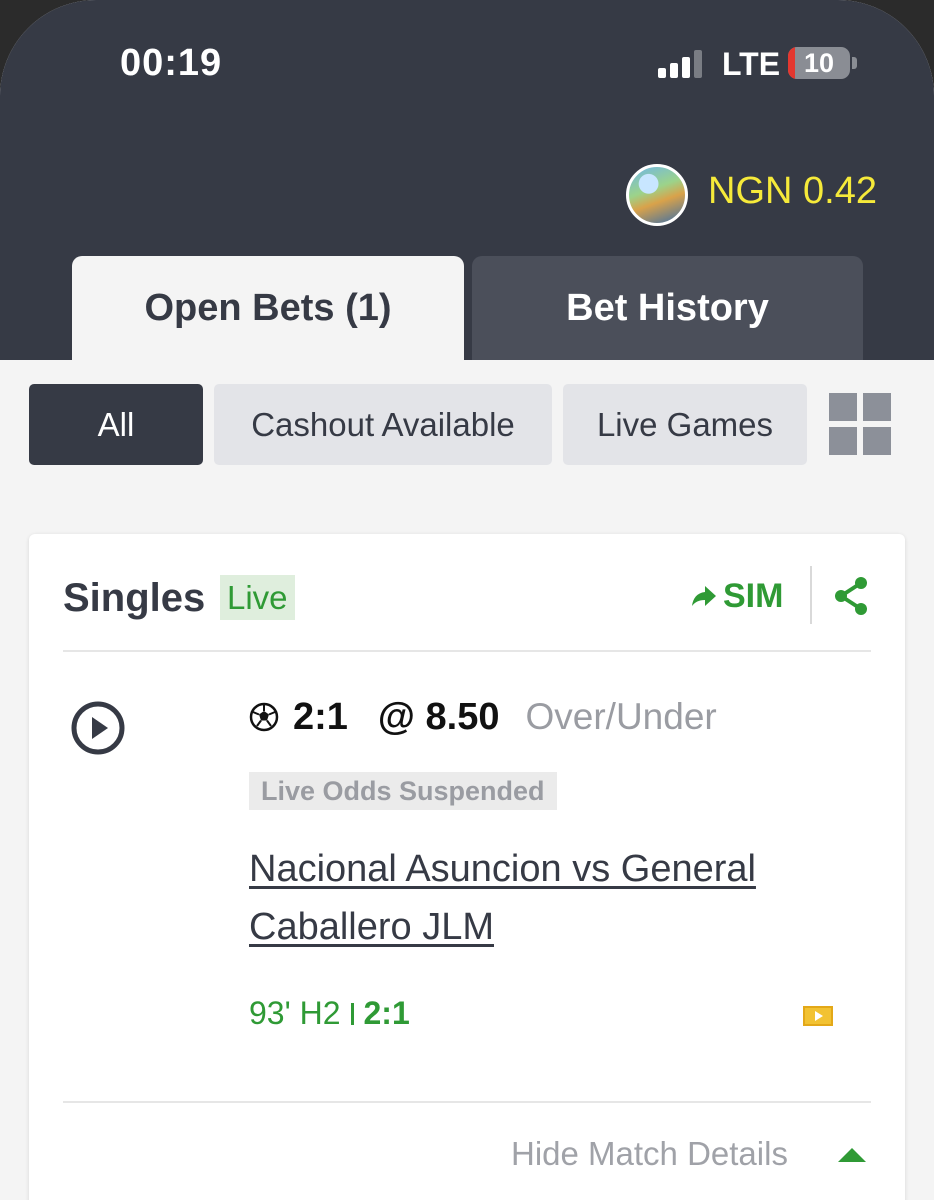 The width and height of the screenshot is (934, 1200). What do you see at coordinates (467, 651) in the screenshot?
I see `card-divider-top` at bounding box center [467, 651].